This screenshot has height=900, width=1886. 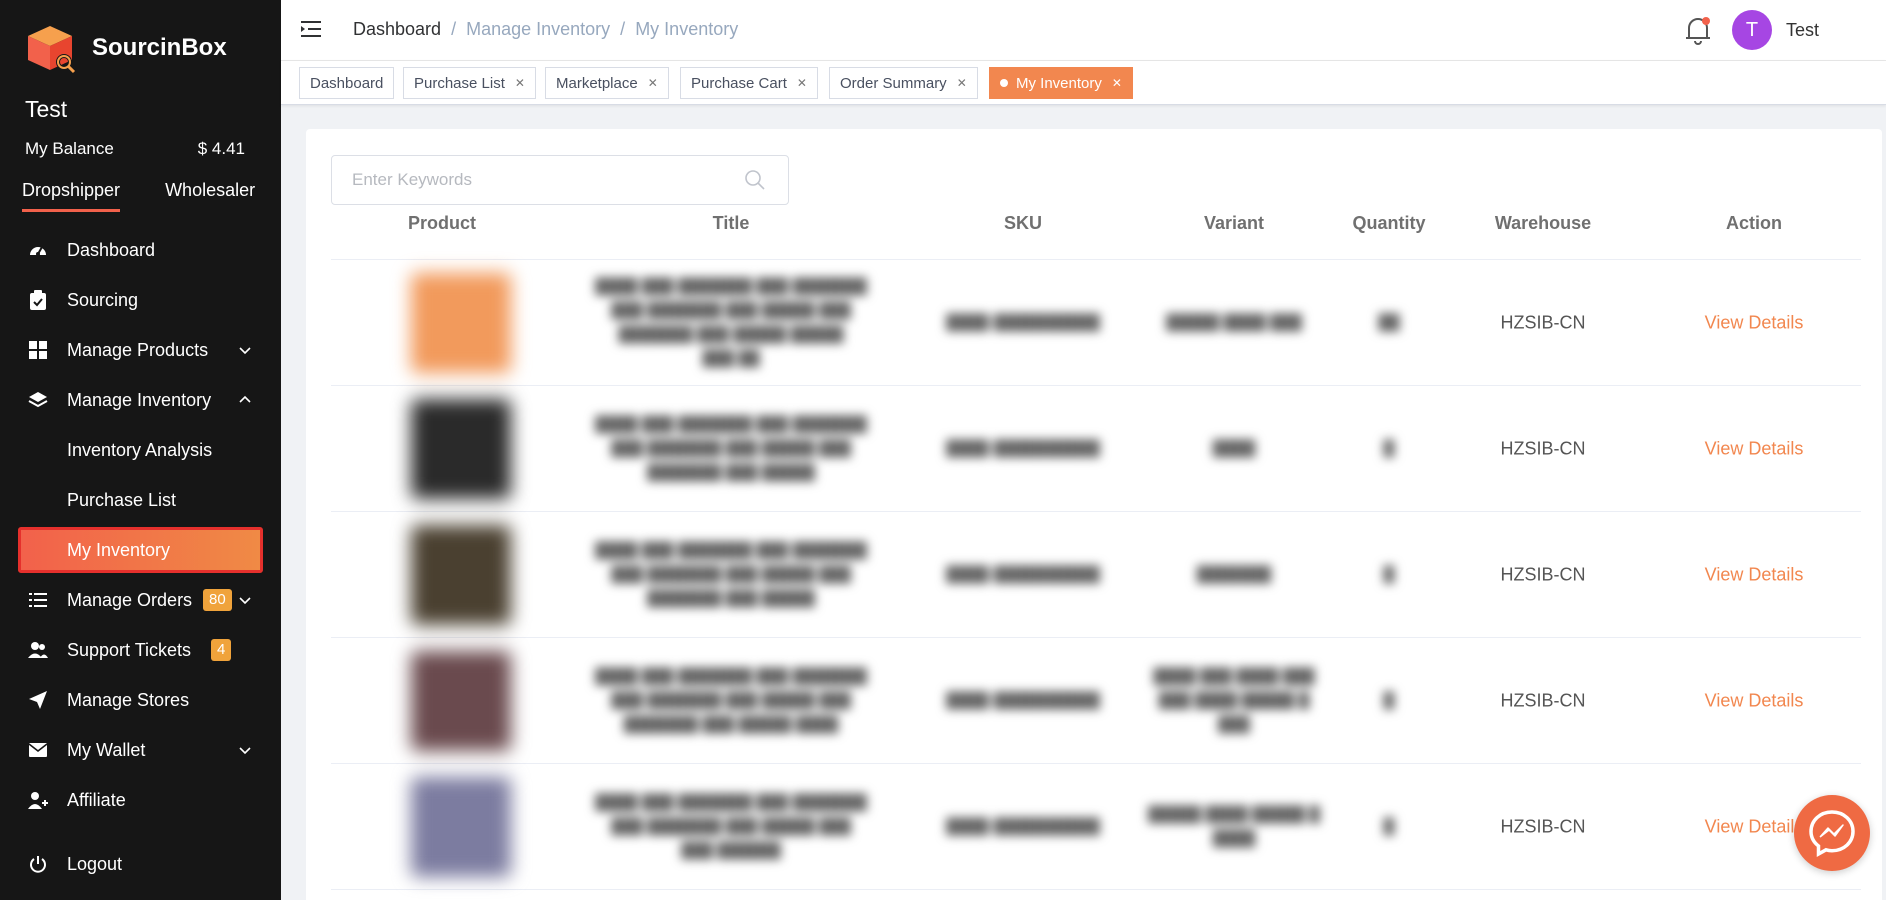 I want to click on balance-value: $ 4.41, so click(x=221, y=148).